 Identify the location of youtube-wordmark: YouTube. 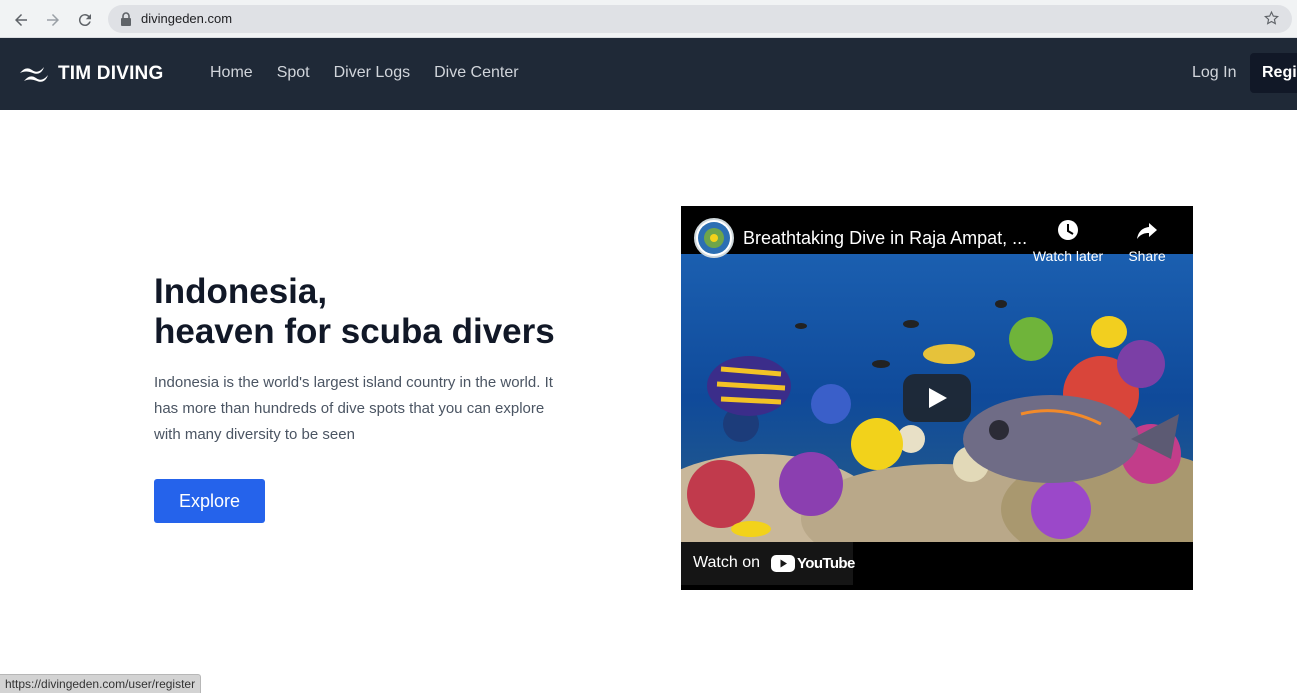
(826, 563).